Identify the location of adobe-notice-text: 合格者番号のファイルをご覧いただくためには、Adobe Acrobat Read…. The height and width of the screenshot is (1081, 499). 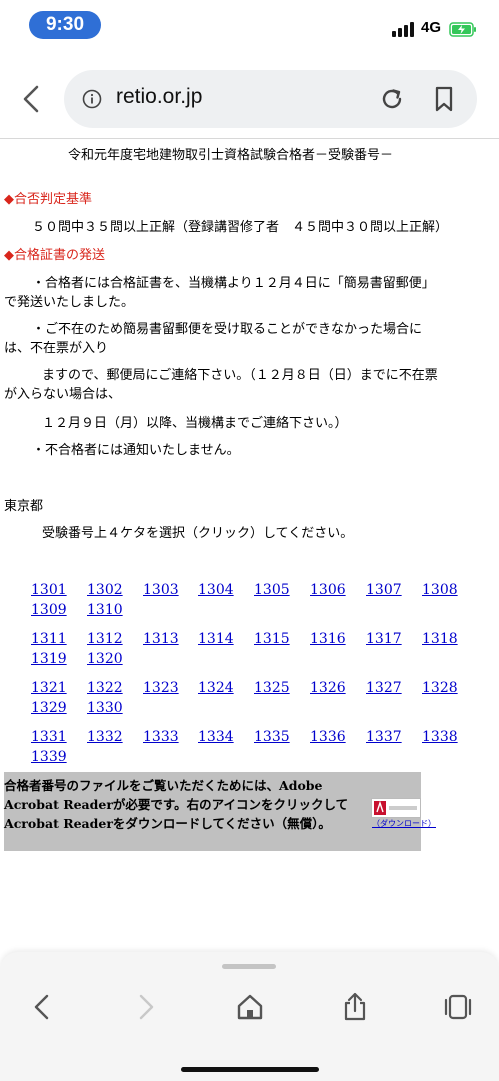
(176, 804).